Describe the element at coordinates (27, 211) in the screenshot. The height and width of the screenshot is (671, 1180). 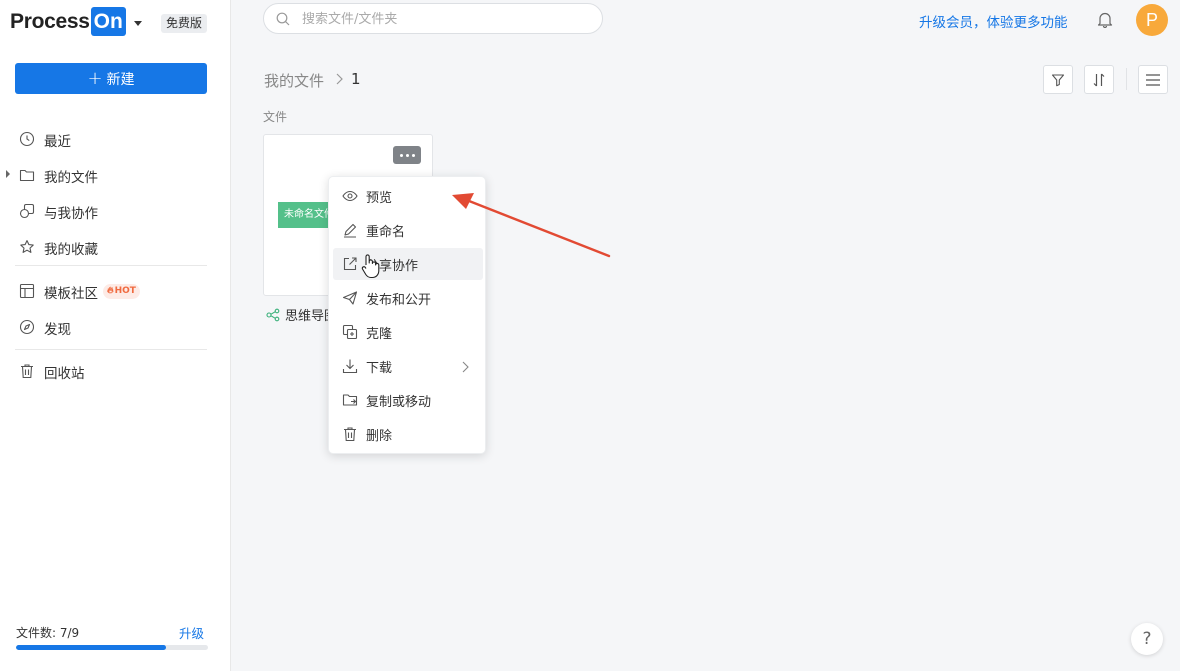
I see `collab-icon` at that location.